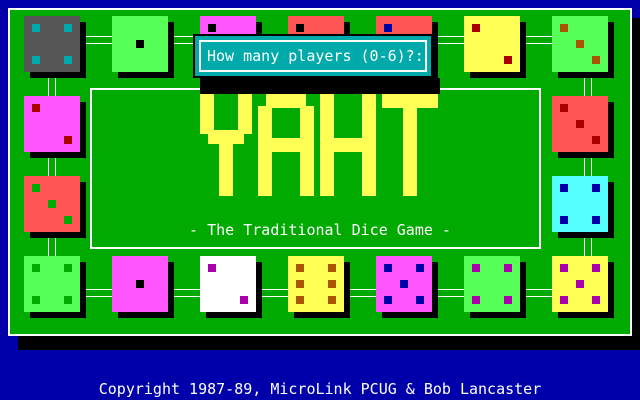  Describe the element at coordinates (588, 167) in the screenshot. I see `track-right` at that location.